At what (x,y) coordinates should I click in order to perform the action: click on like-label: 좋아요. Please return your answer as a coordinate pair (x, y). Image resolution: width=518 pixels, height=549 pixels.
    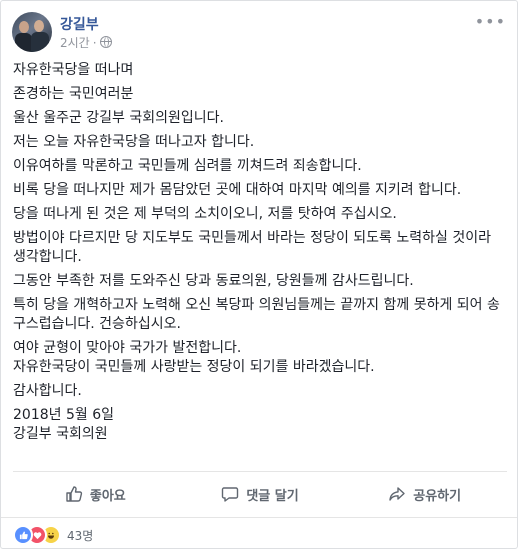
    Looking at the image, I should click on (107, 496).